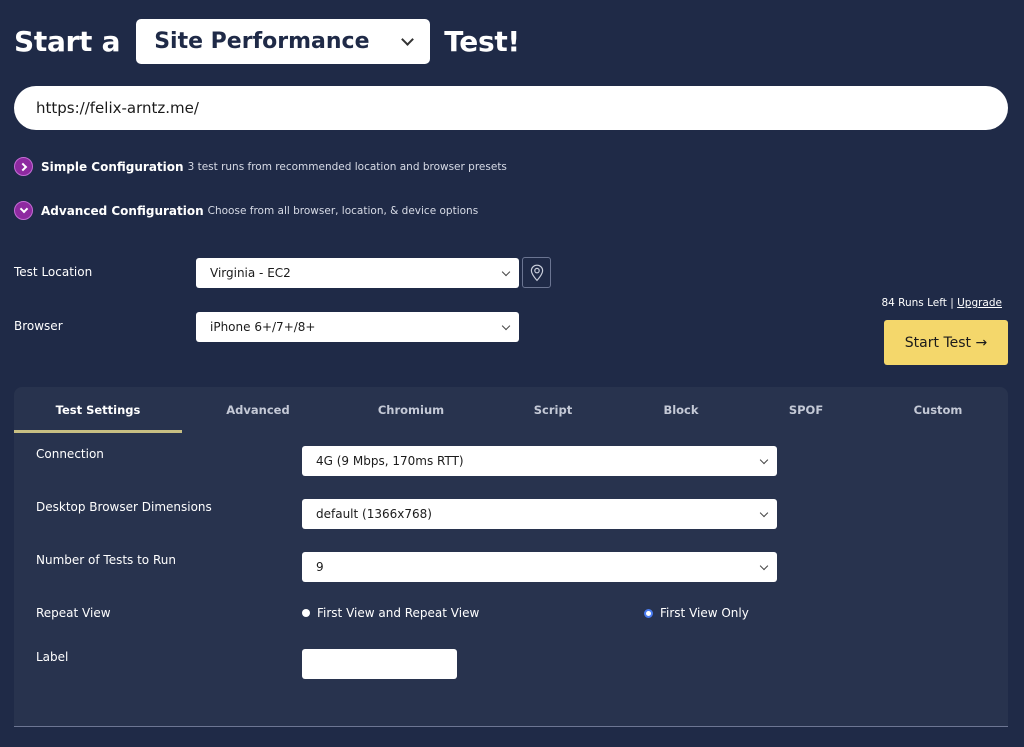 Image resolution: width=1024 pixels, height=747 pixels. I want to click on runs-left-info: 84 Runs Left | Upgrade, so click(941, 303).